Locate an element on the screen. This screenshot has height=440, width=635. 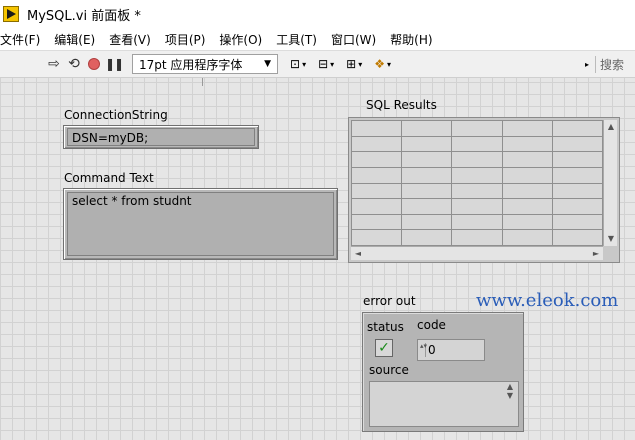
command-text-control: select * from studnt is located at coordinates (200, 224).